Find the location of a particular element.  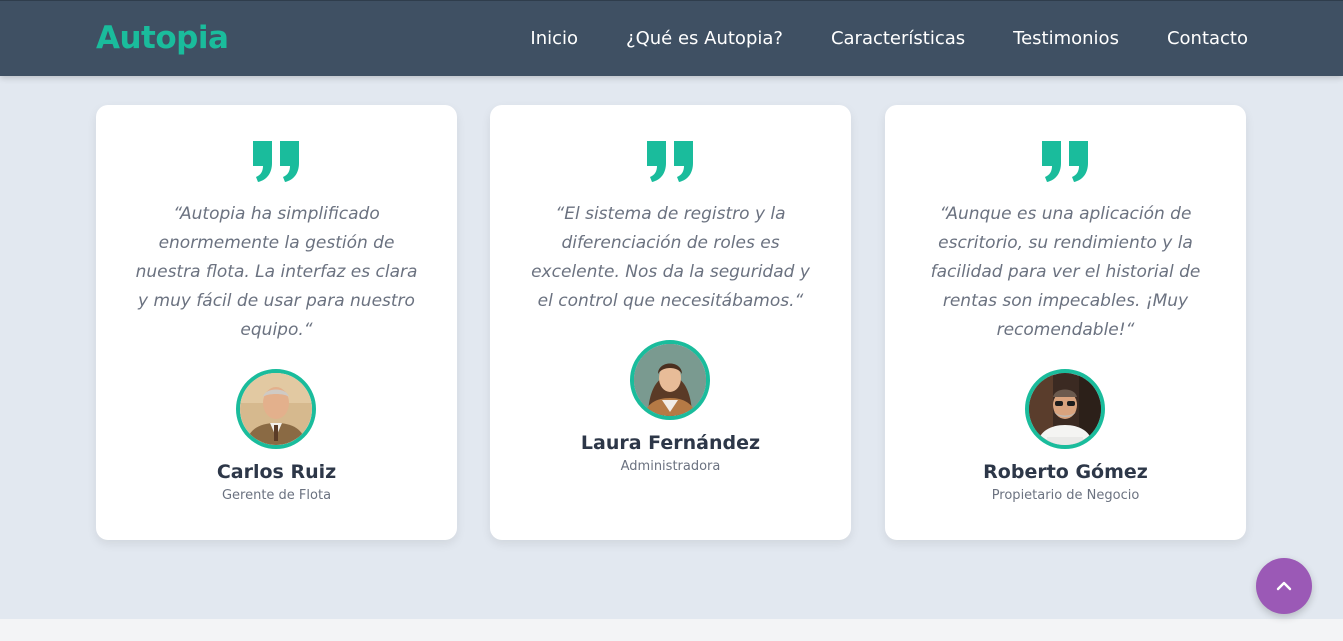

author-name: Roberto Gómez is located at coordinates (1065, 472).